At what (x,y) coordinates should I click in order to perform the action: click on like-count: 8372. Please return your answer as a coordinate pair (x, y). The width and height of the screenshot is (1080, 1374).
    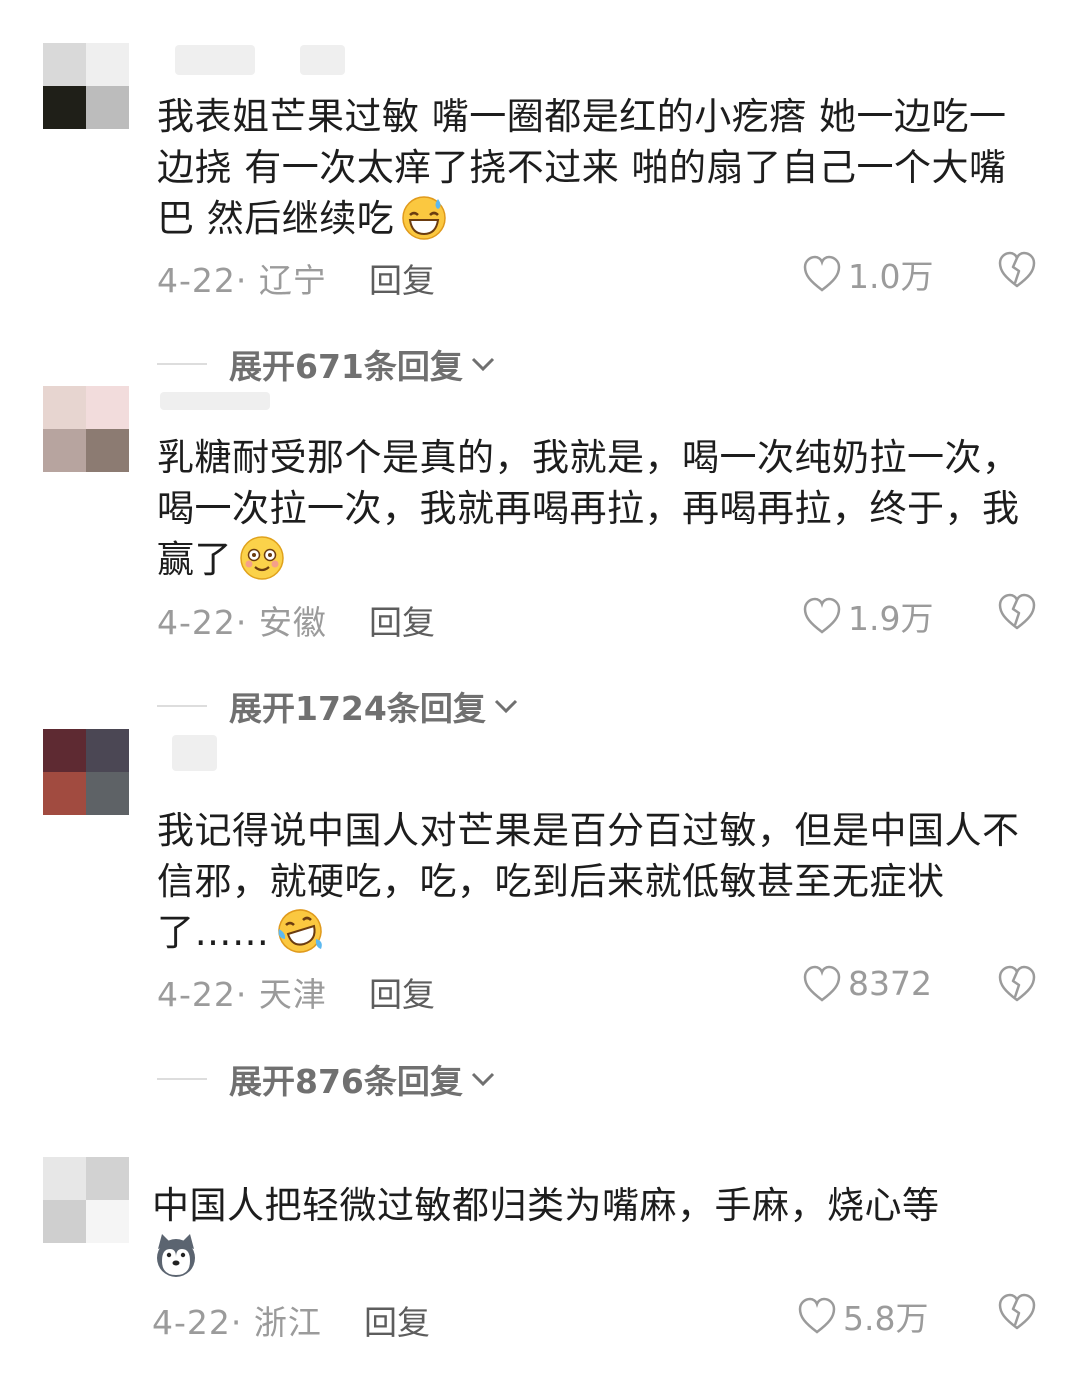
    Looking at the image, I should click on (890, 983).